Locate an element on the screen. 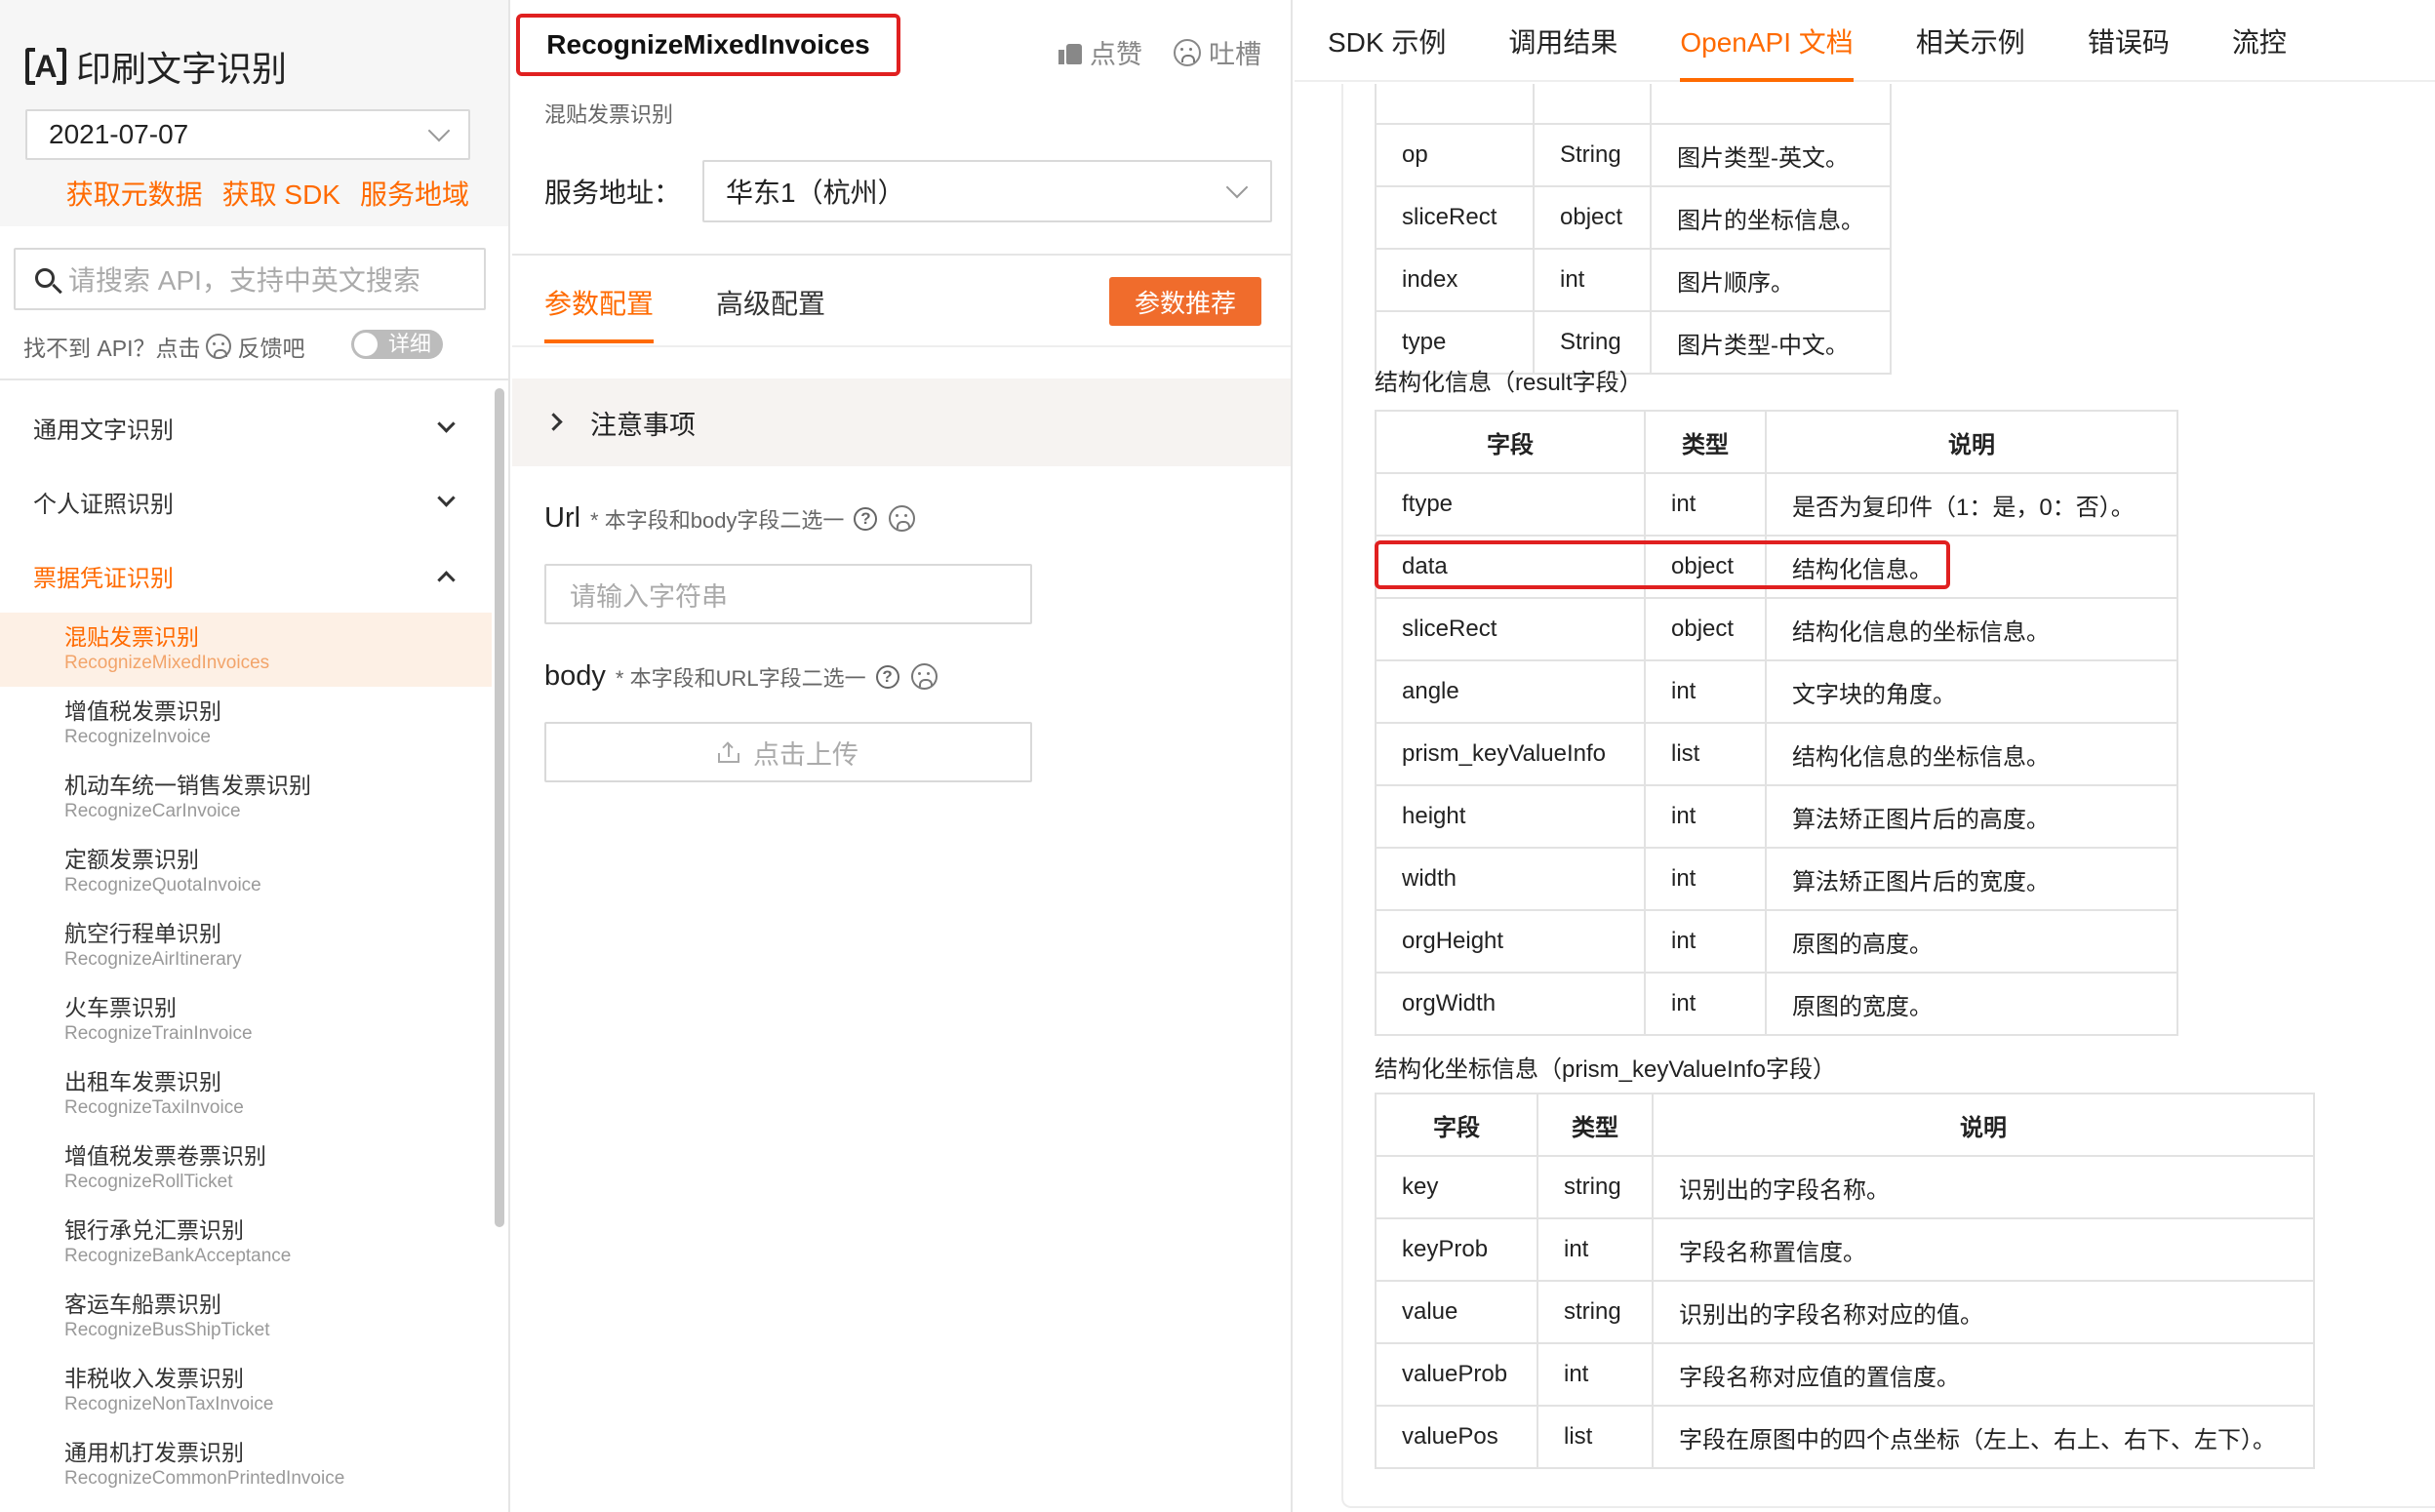  nav-group-general-ocr: 通用文字识别 is located at coordinates (246, 427).